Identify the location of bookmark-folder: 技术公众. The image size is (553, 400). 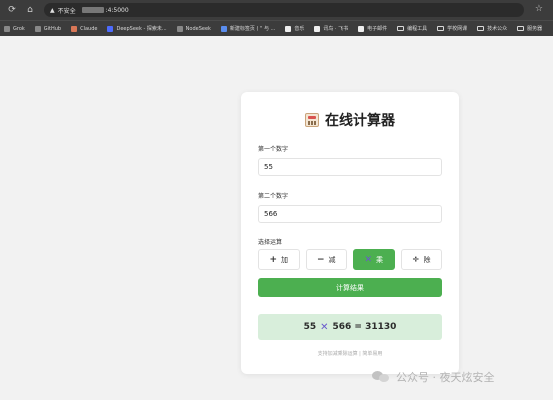
(492, 28).